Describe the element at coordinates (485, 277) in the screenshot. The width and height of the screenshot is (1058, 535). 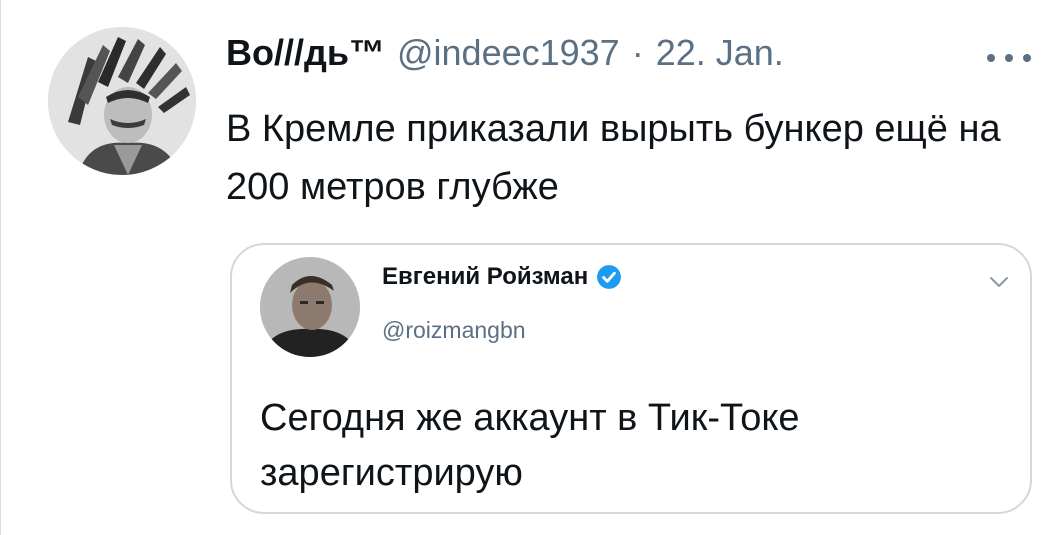
I see `quoted-author-name: Евгений Ройзман` at that location.